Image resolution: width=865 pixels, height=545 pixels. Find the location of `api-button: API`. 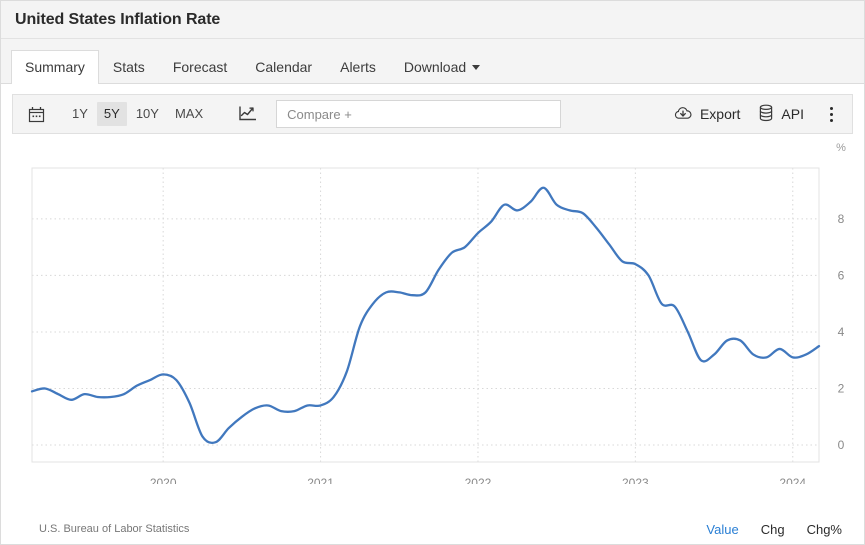

api-button: API is located at coordinates (781, 114).